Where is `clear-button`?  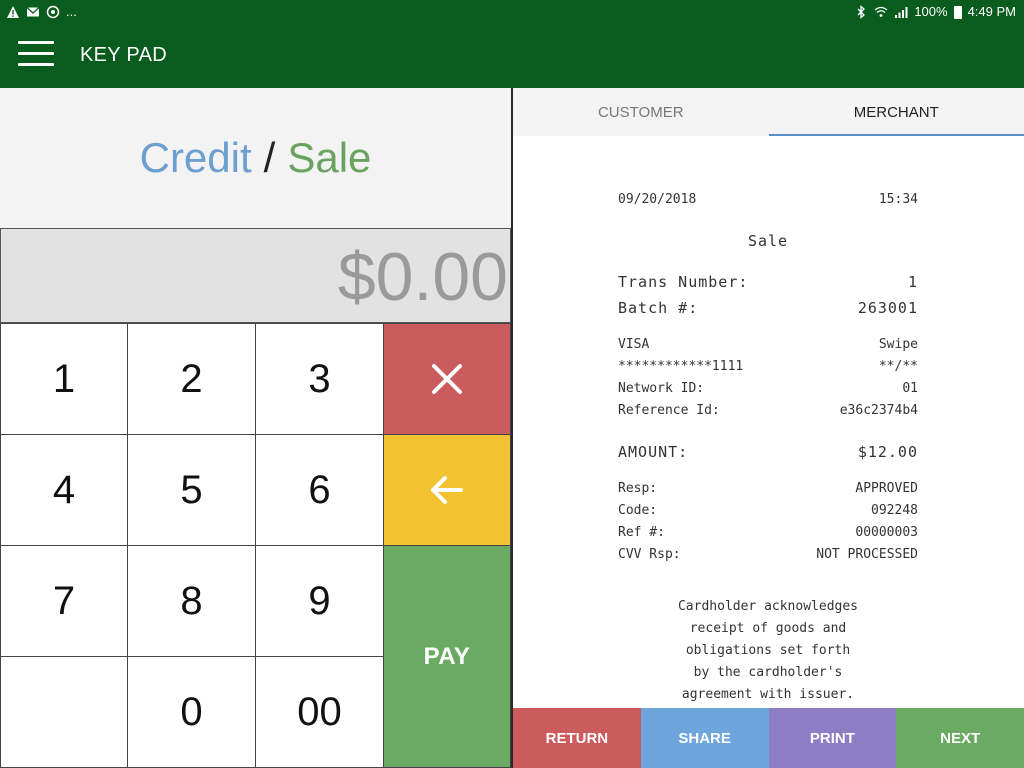 clear-button is located at coordinates (447, 379).